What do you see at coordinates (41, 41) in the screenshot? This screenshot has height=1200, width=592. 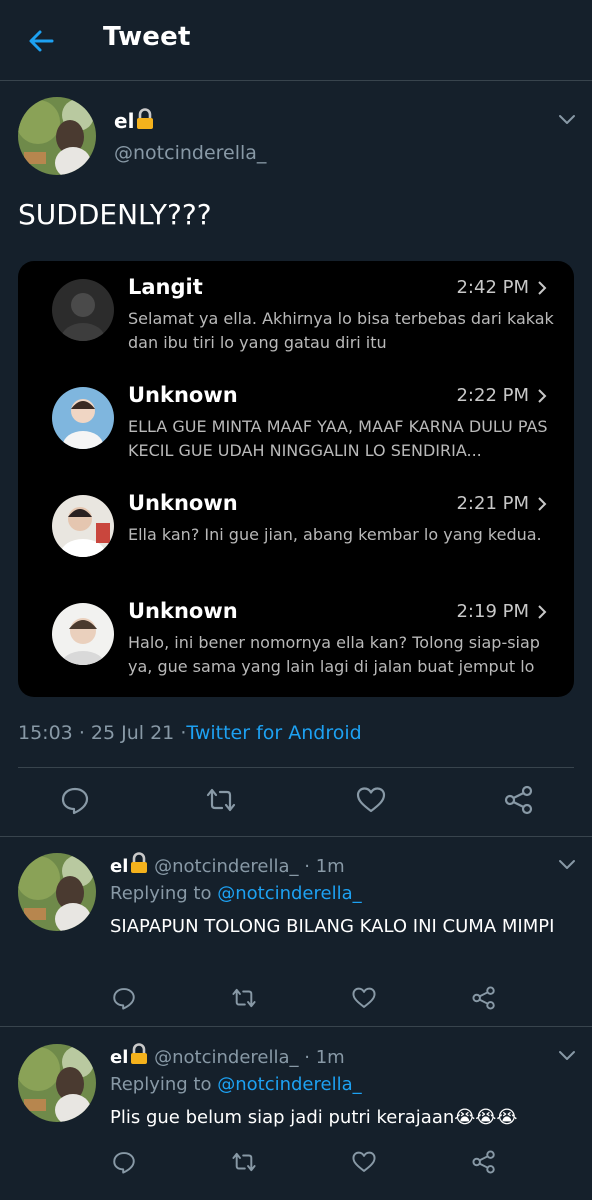 I see `arrow-left-icon` at bounding box center [41, 41].